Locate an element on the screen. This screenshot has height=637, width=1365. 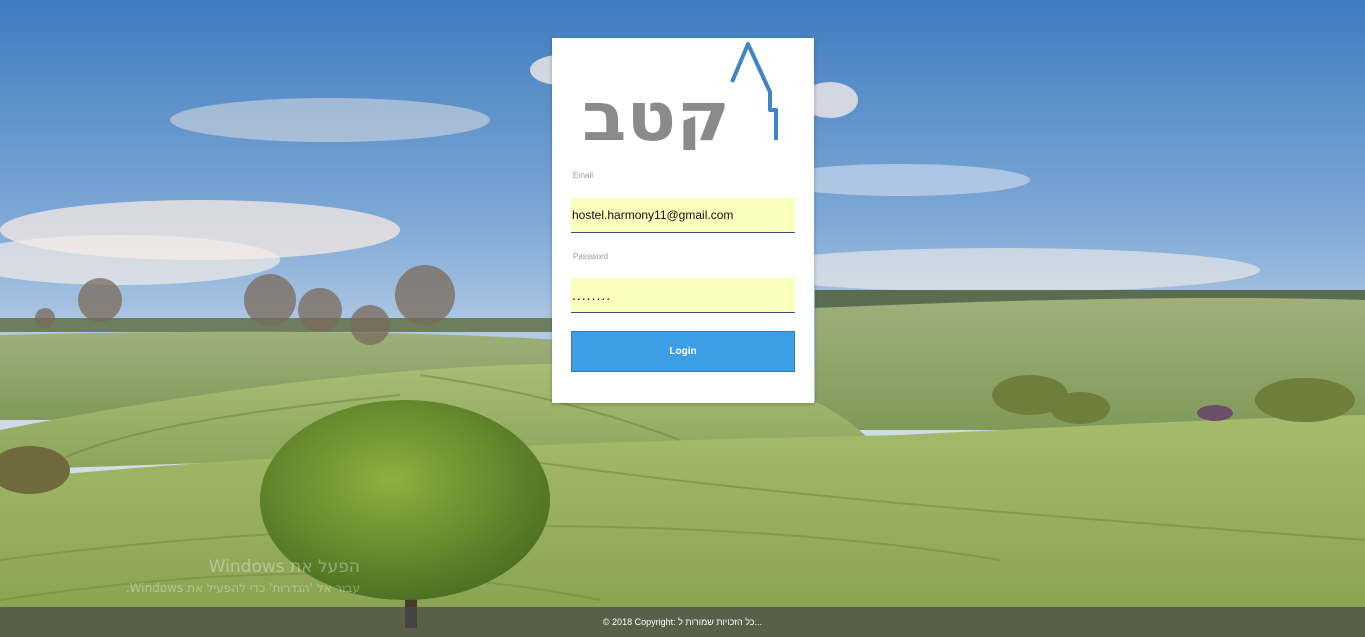
watermark-line-1: הפעל את Windows is located at coordinates (284, 567).